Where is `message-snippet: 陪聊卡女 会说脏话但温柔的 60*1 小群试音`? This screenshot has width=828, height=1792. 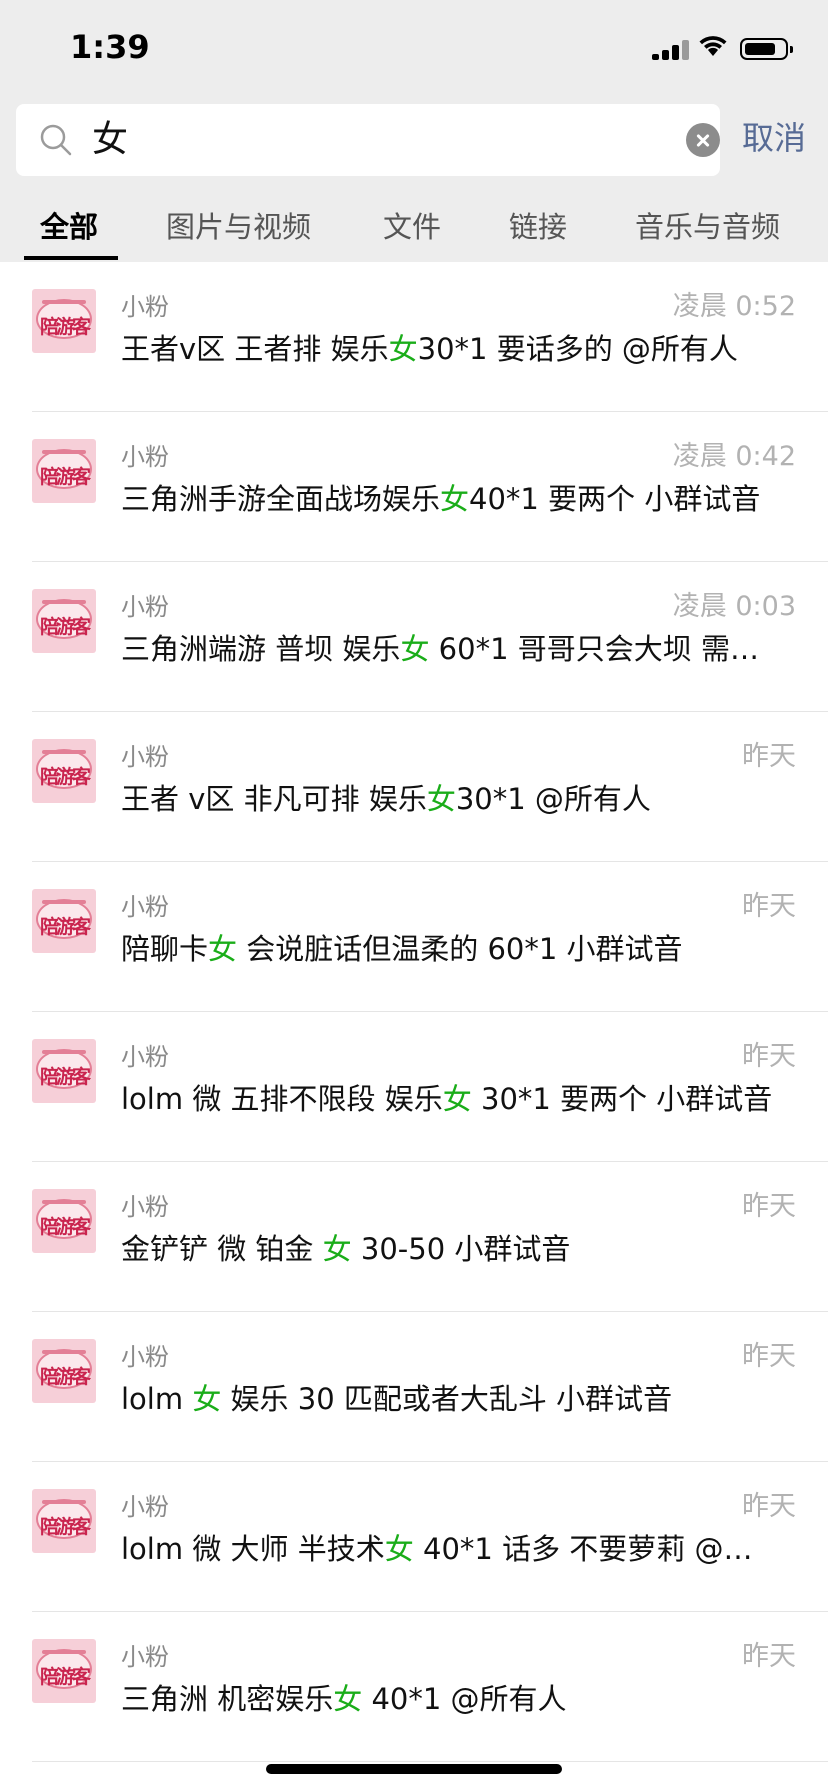 message-snippet: 陪聊卡女 会说脏话但温柔的 60*1 小群试音 is located at coordinates (457, 949).